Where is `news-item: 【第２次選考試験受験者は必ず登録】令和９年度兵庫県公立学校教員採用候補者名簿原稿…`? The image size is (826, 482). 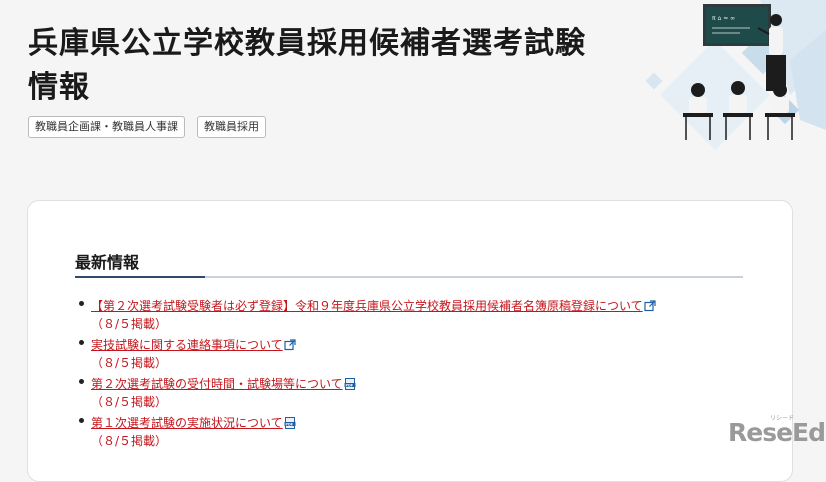 news-item: 【第２次選考試験受験者は必ず登録】令和９年度兵庫県公立学校教員採用候補者名簿原稿… is located at coordinates (420, 314).